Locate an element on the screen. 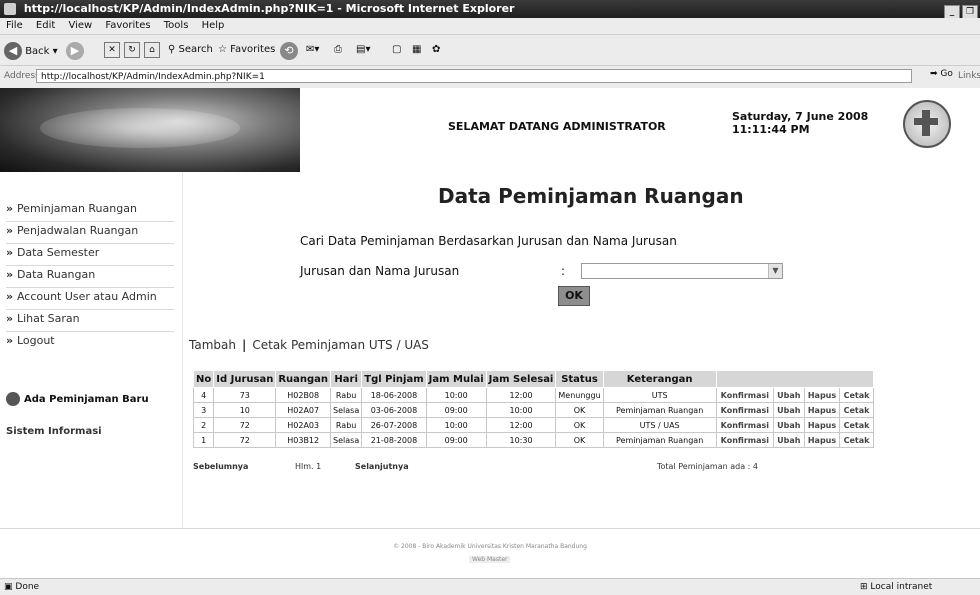  page-icon: ▣ is located at coordinates (8, 587).